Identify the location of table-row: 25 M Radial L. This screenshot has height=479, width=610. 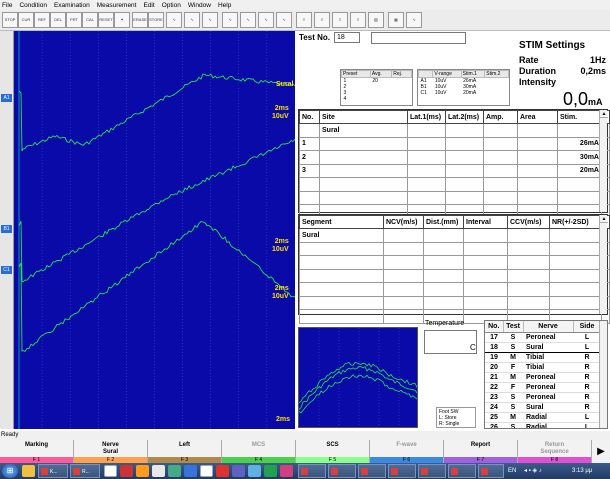
(543, 417).